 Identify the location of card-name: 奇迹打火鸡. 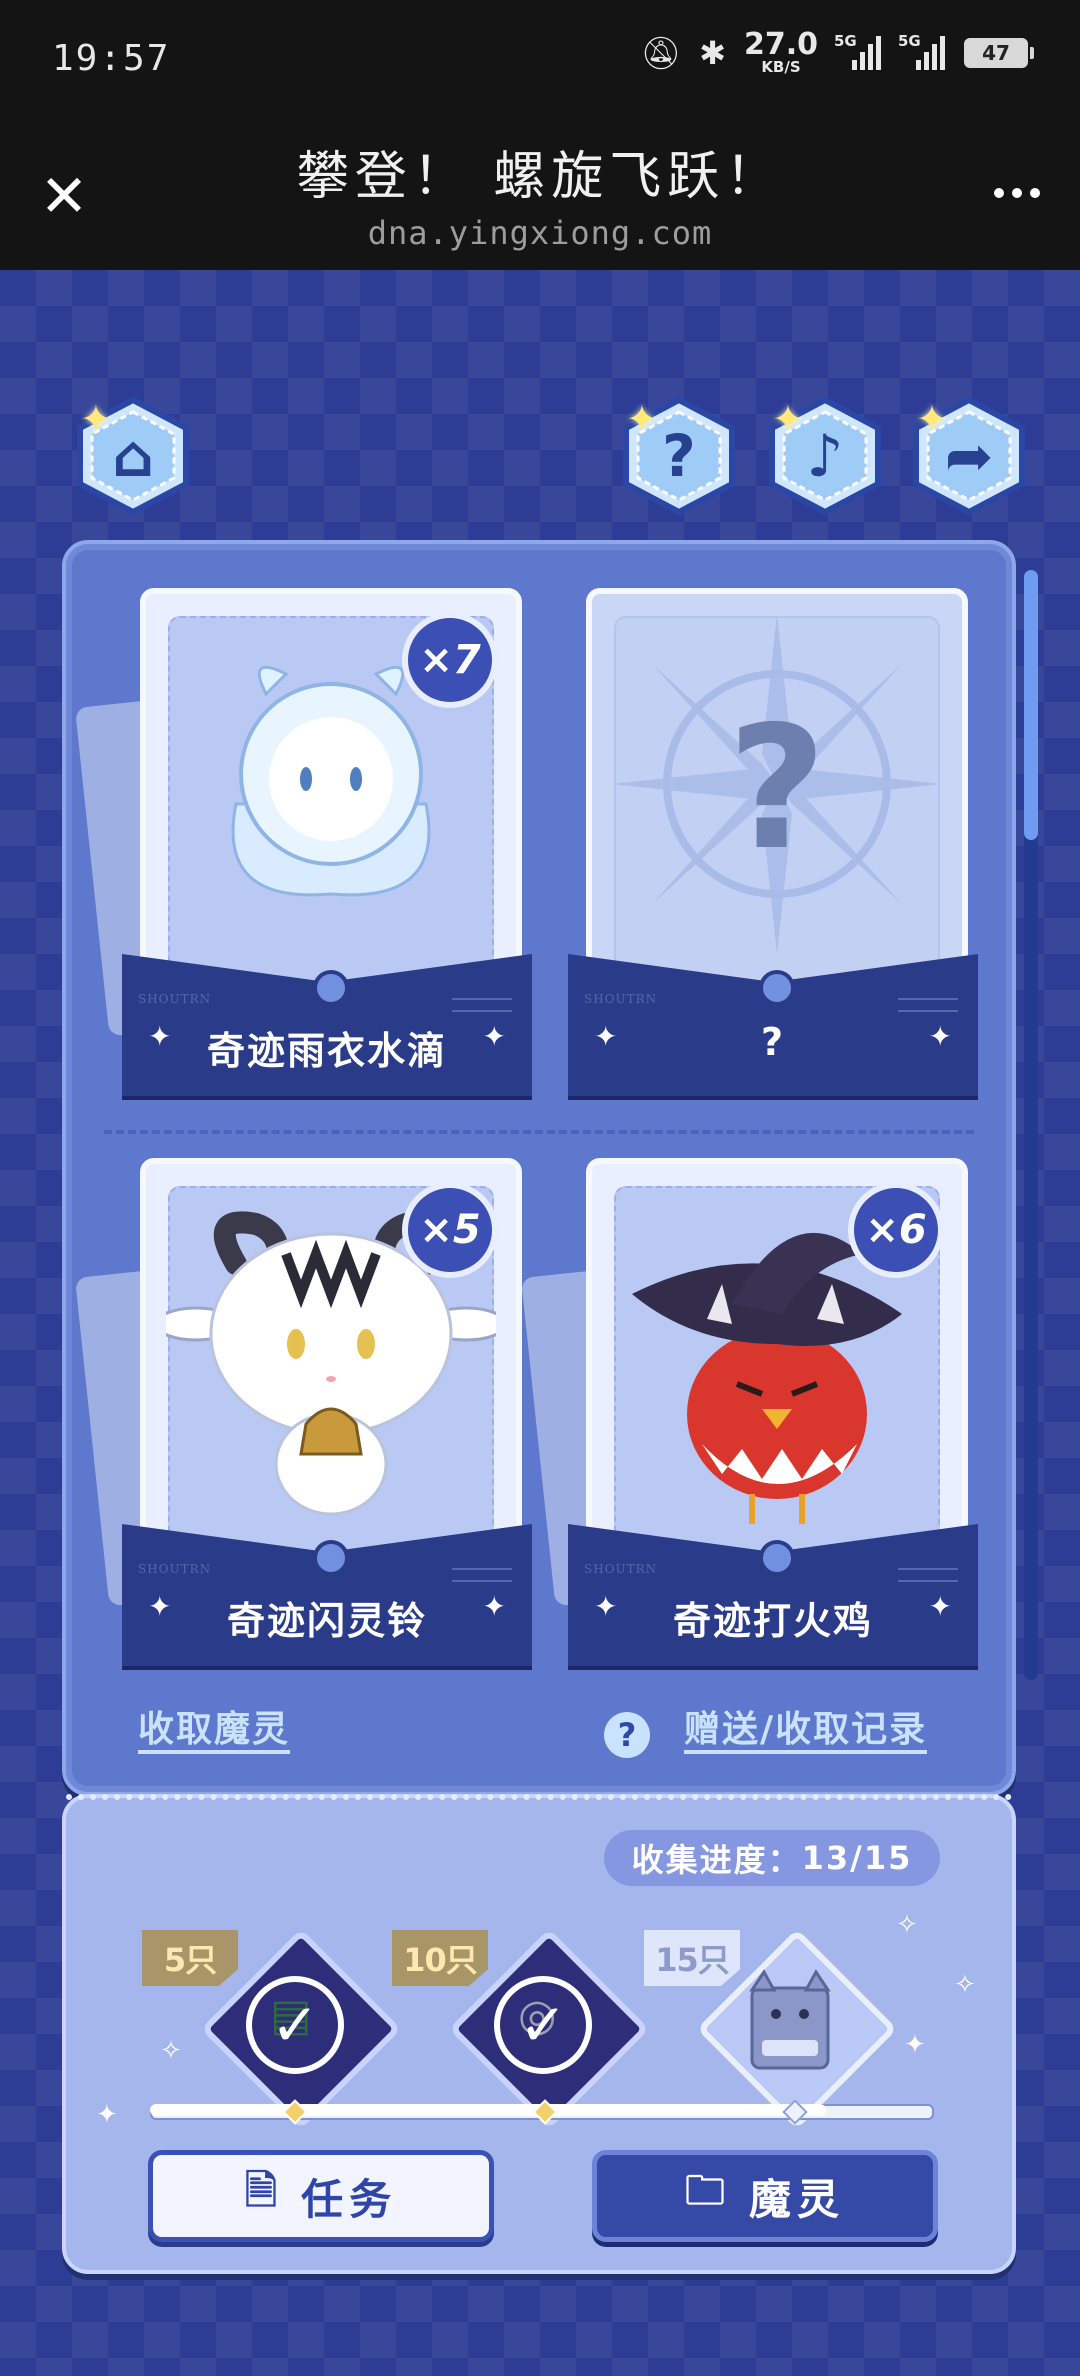
(772, 1621).